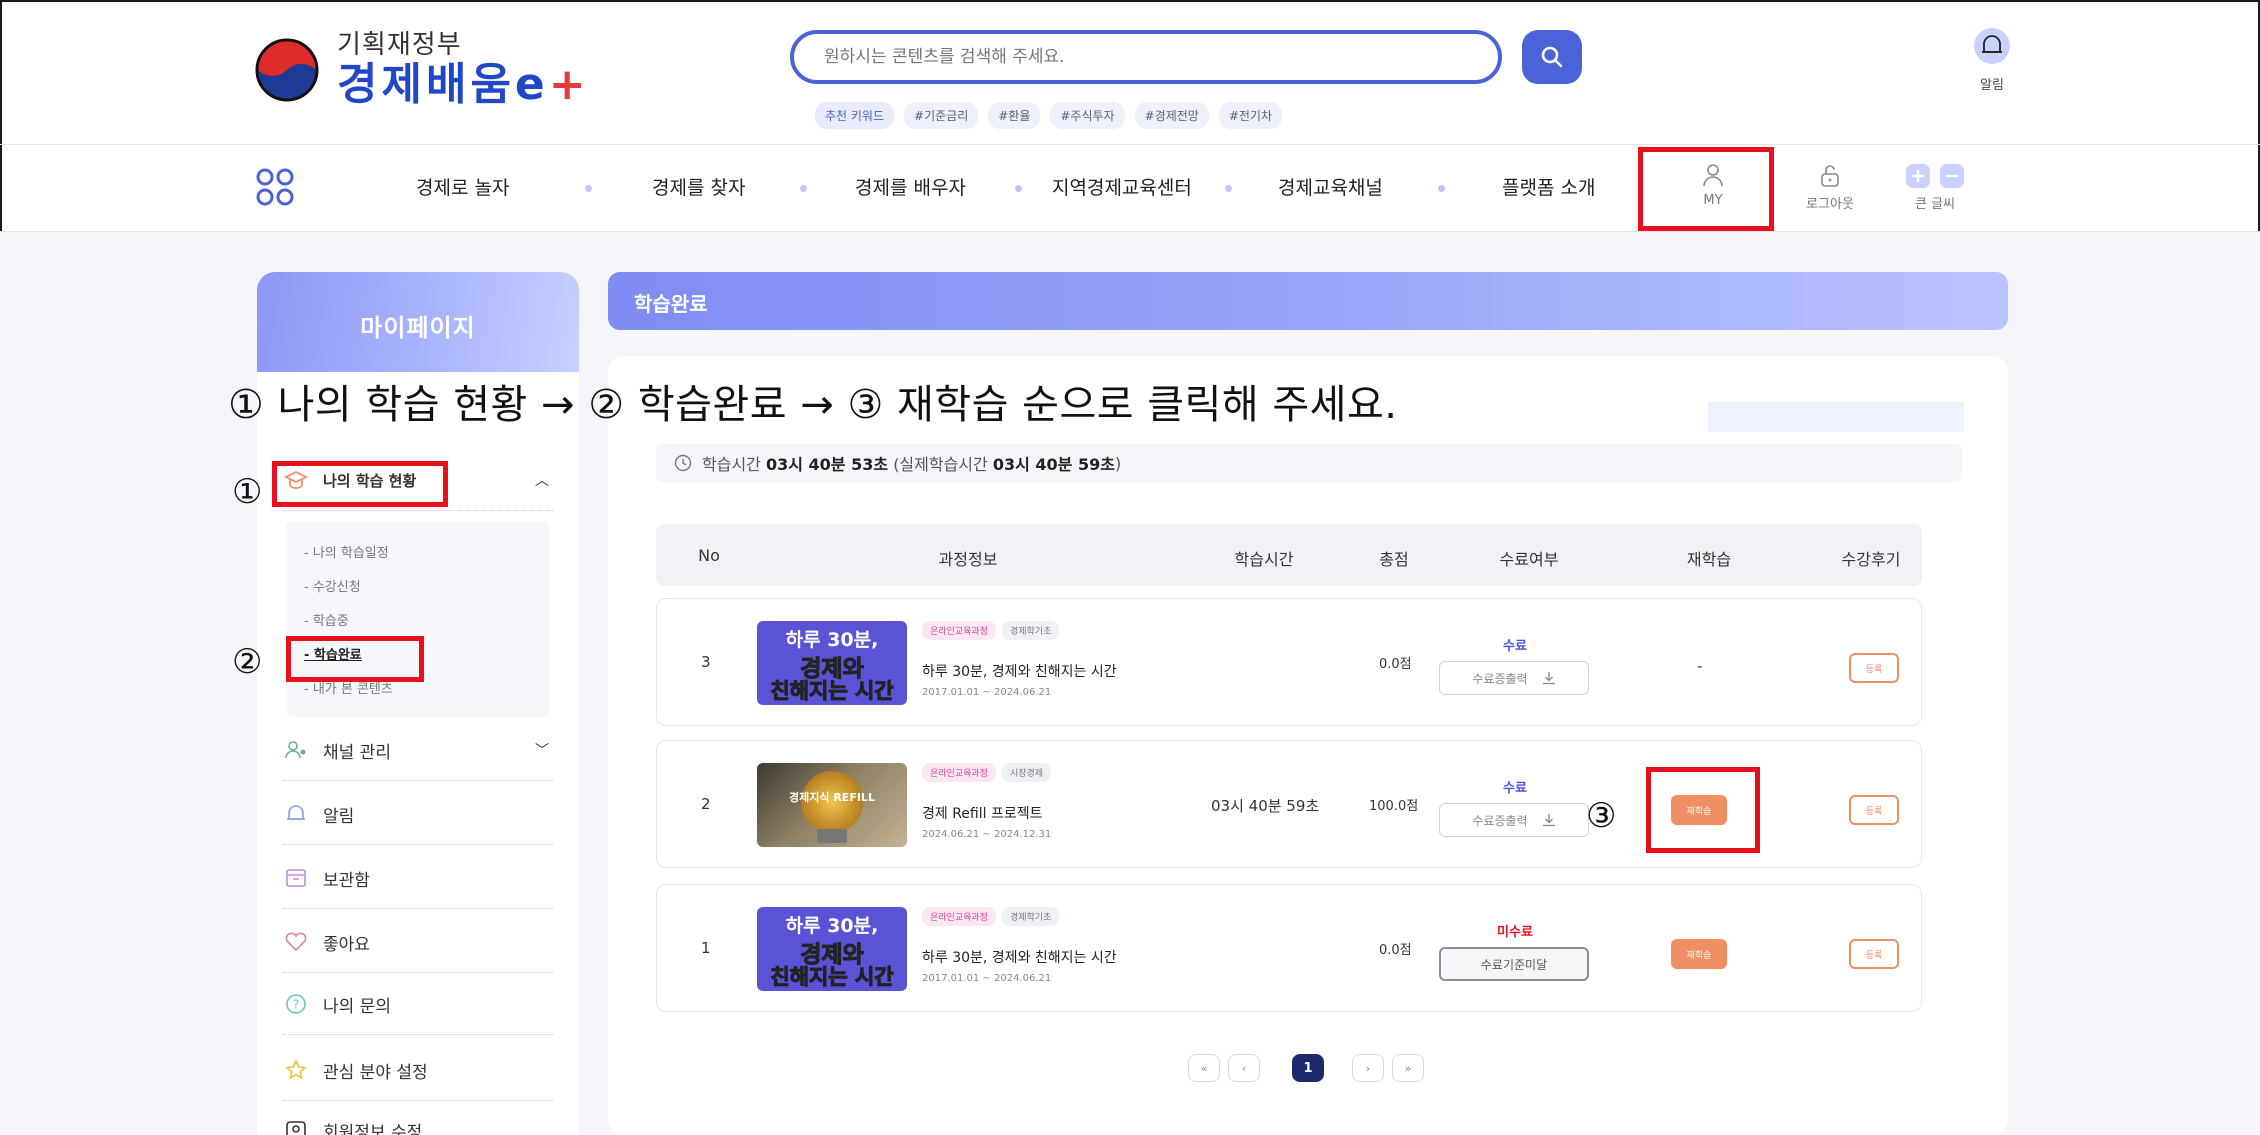  I want to click on channel-person-icon, so click(295, 750).